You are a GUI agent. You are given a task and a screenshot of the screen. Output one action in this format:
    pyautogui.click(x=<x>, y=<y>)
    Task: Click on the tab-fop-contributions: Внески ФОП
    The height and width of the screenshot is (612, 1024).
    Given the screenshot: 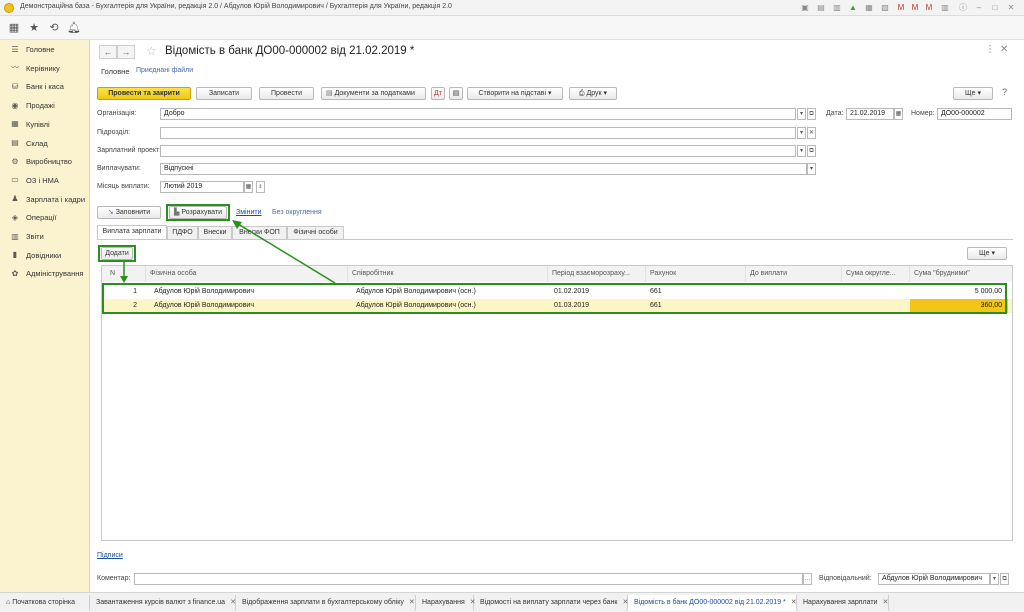 What is the action you would take?
    pyautogui.click(x=259, y=232)
    